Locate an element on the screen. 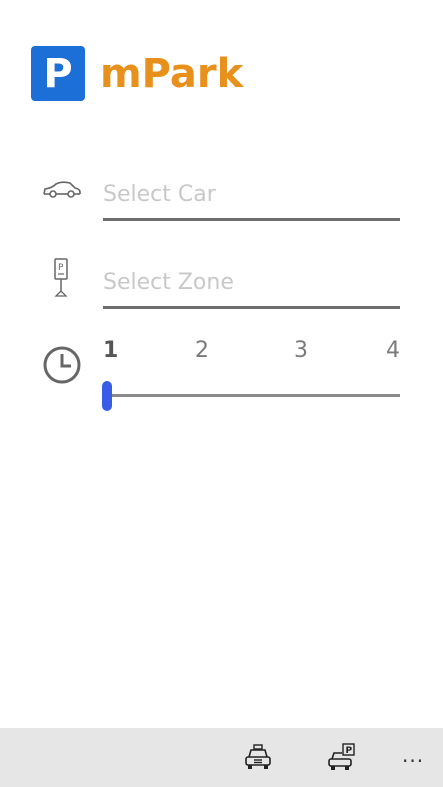 This screenshot has height=787, width=443. duration-tick-3: 3 is located at coordinates (301, 350).